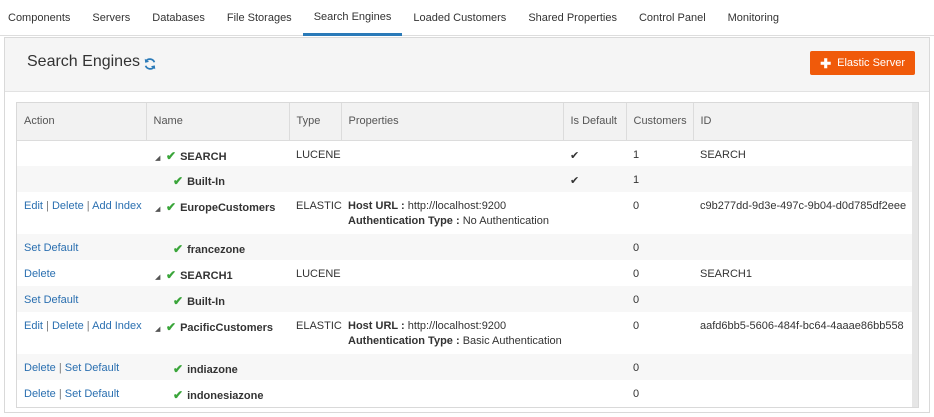 This screenshot has height=417, width=934. Describe the element at coordinates (753, 18) in the screenshot. I see `tab-monitoring: Monitoring` at that location.